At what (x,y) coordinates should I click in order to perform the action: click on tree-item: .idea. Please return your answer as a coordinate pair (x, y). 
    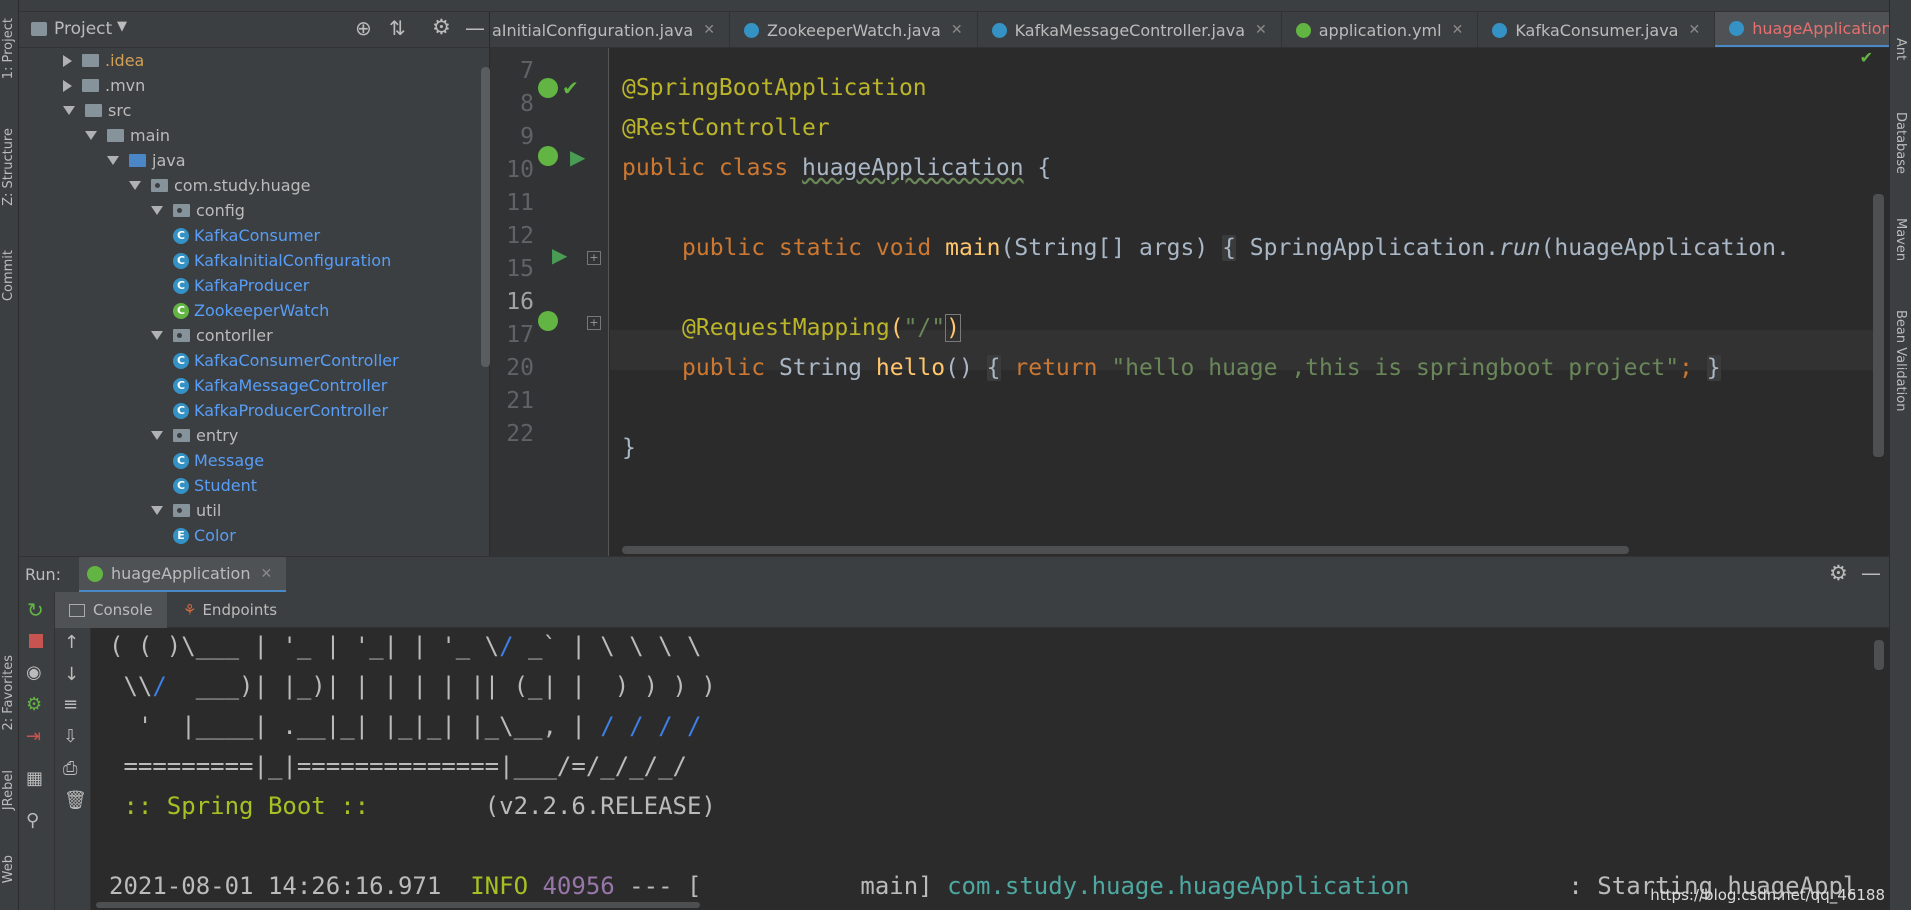
    Looking at the image, I should click on (103, 60).